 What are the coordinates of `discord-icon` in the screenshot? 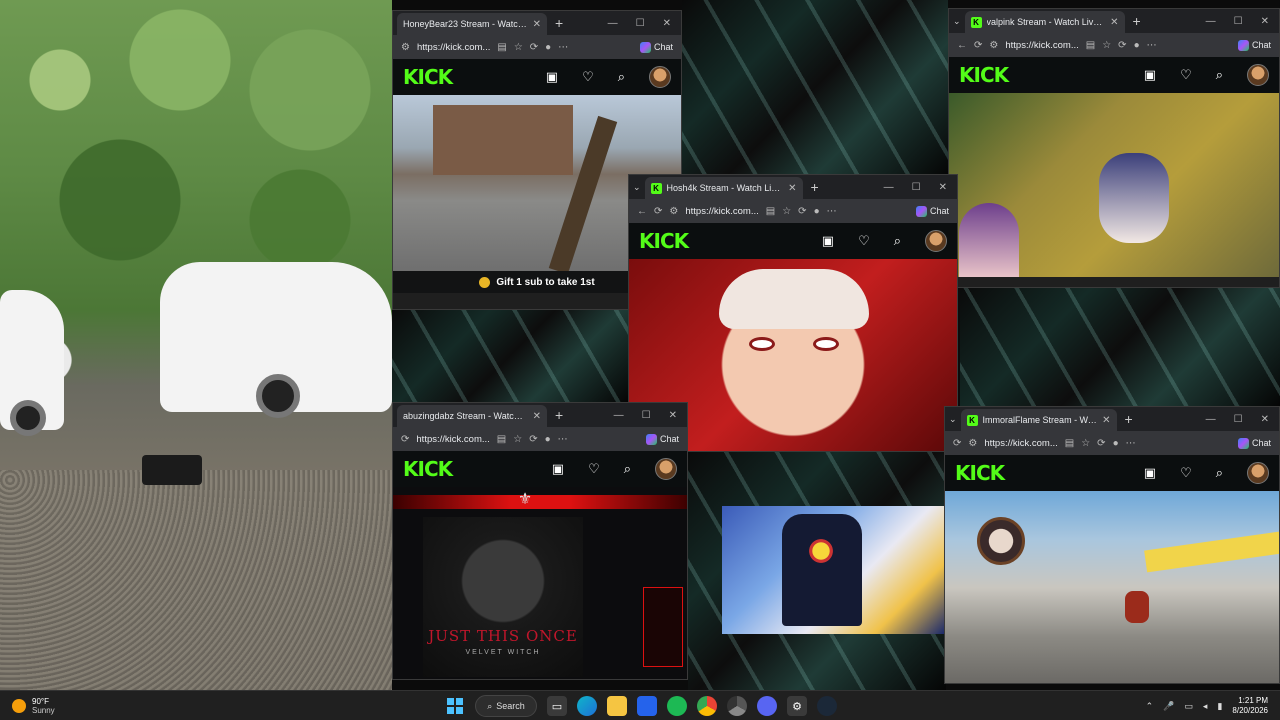 It's located at (767, 706).